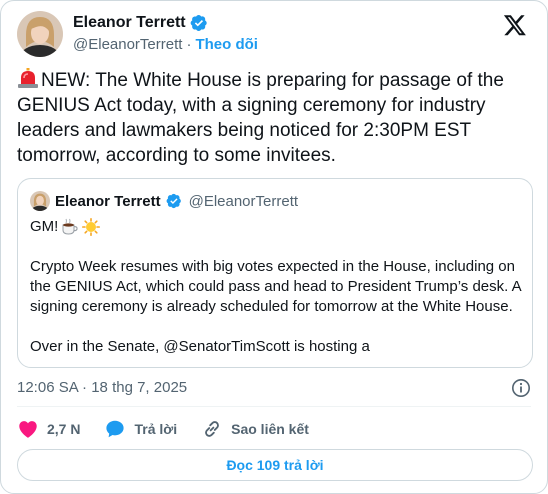 The image size is (548, 494). What do you see at coordinates (91, 227) in the screenshot?
I see `sun-emoji-icon` at bounding box center [91, 227].